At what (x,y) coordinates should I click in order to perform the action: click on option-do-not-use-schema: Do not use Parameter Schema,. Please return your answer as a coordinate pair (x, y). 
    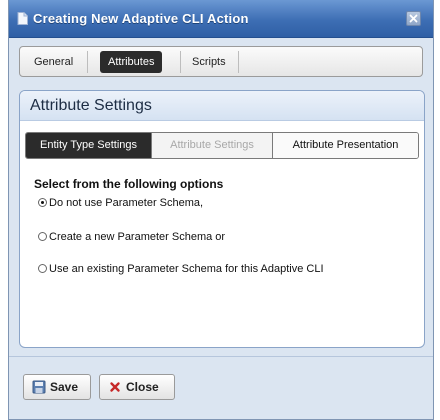
    Looking at the image, I should click on (120, 203).